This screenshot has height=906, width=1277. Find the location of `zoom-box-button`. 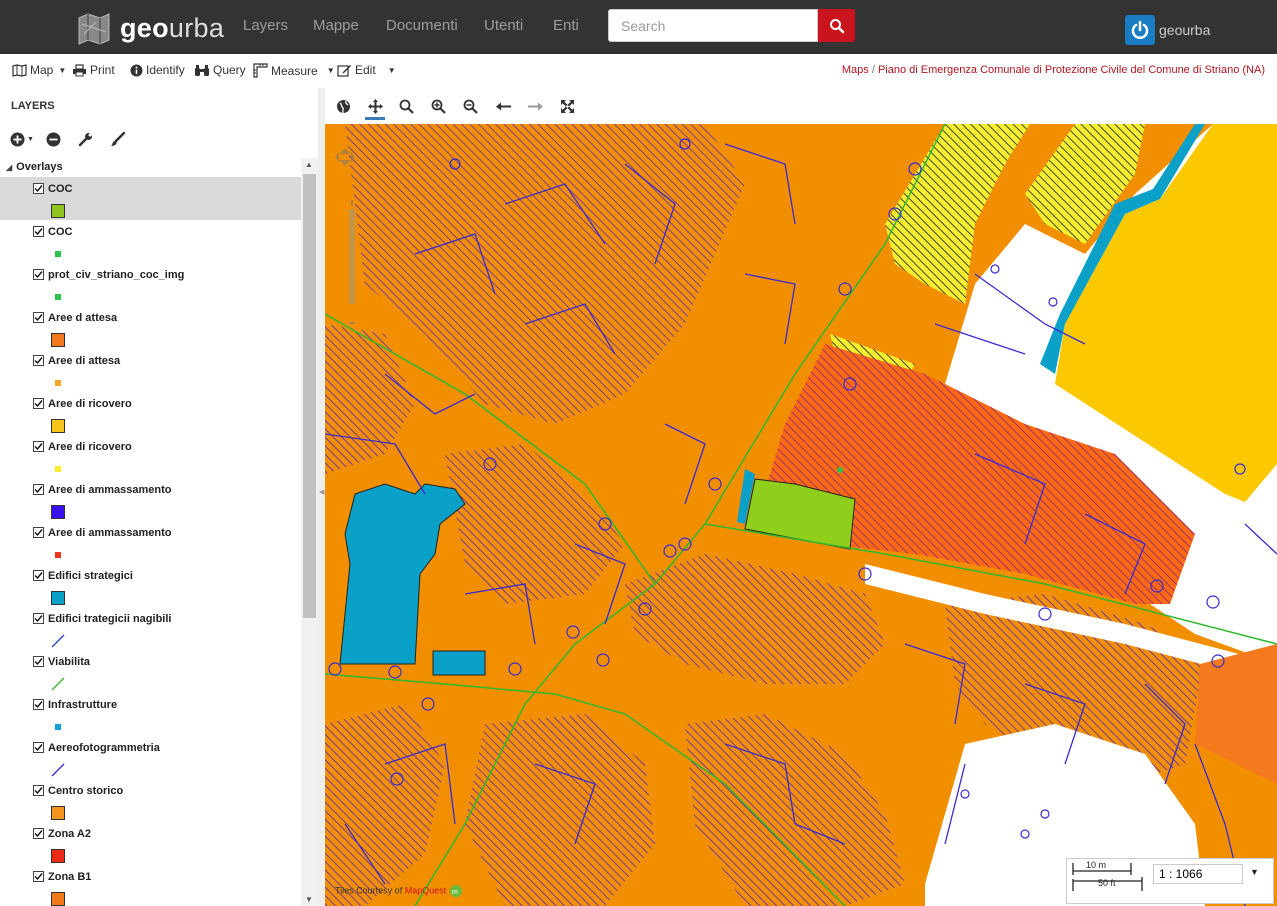

zoom-box-button is located at coordinates (406, 106).